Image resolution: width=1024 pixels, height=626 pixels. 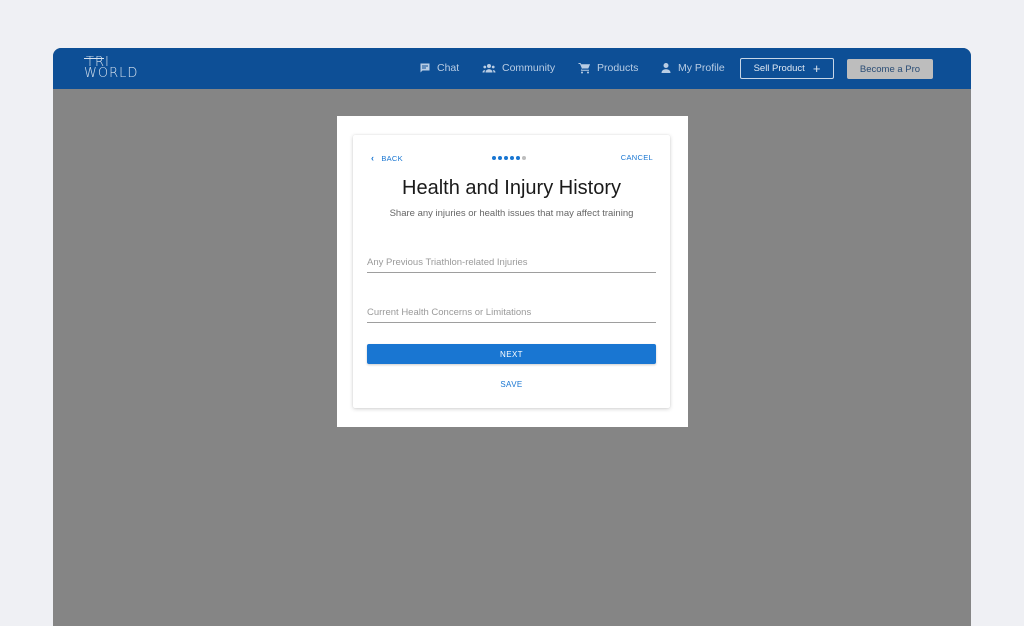 I want to click on sell-product-label: Sell Product, so click(x=779, y=68).